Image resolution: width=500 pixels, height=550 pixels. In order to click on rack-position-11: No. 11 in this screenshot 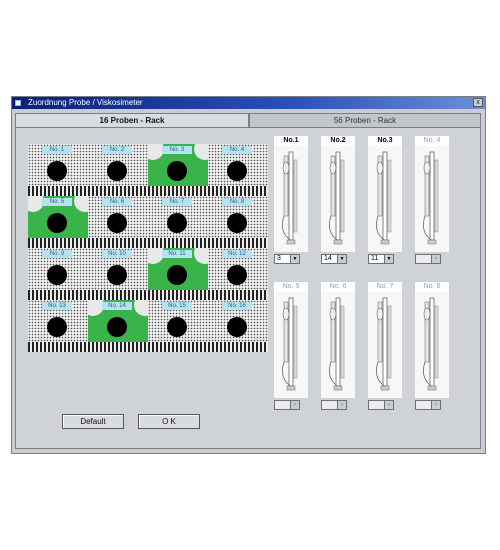, I will do `click(178, 274)`.